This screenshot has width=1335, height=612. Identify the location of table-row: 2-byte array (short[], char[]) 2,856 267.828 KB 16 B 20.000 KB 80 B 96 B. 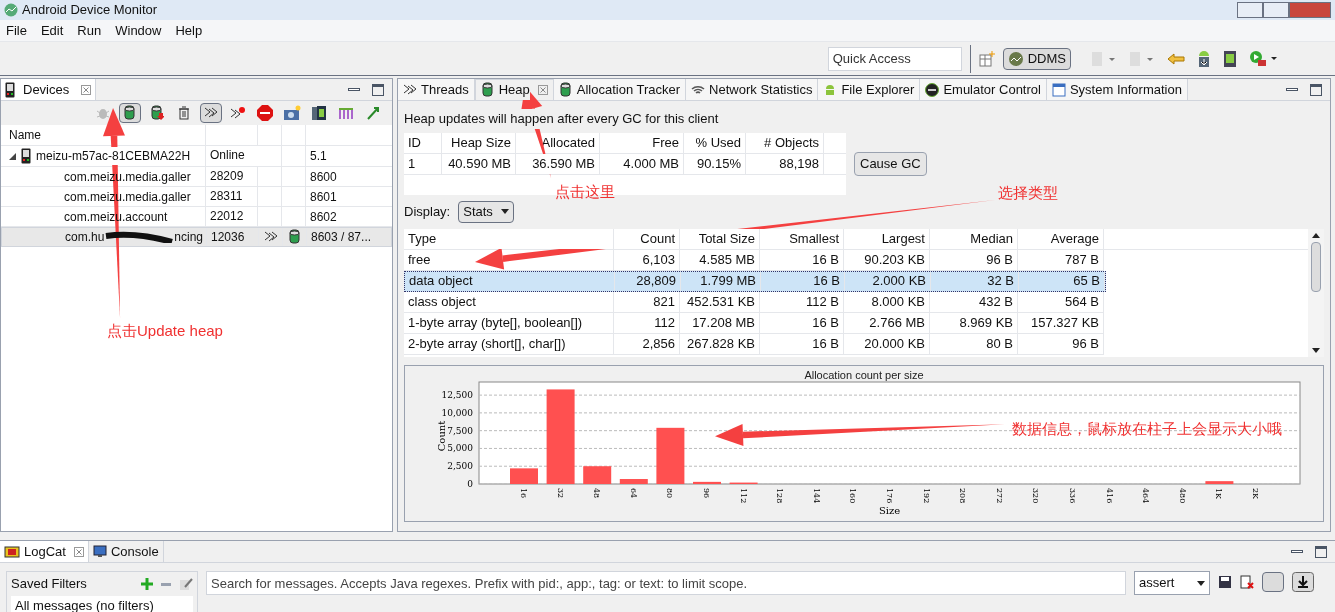
(754, 344).